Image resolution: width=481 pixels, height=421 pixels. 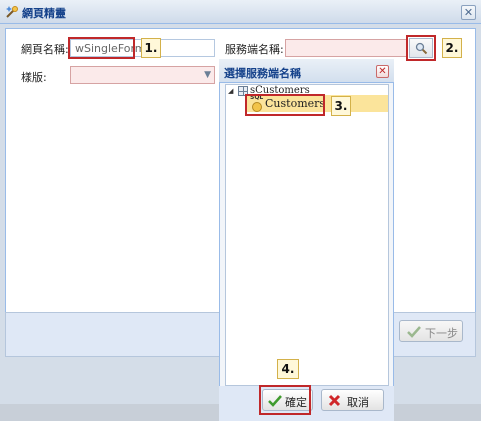 I want to click on service-name-label: 服務端名稱:, so click(x=254, y=49).